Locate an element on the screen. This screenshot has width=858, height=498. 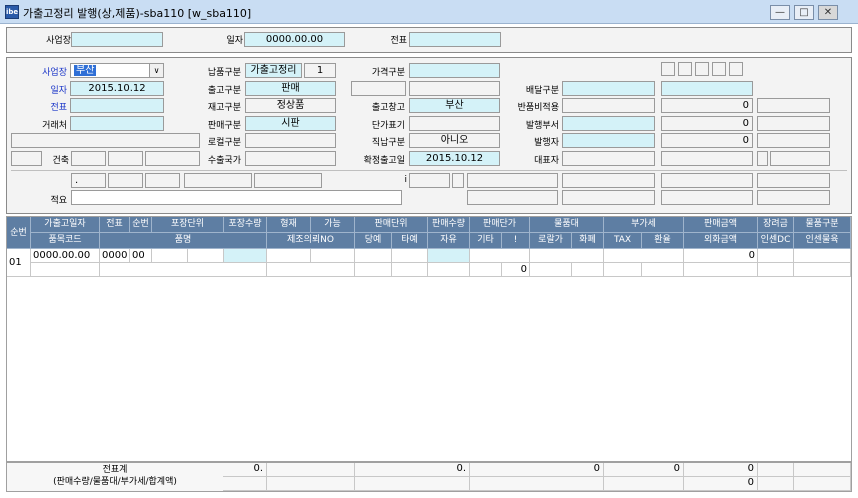
header-goods: 물품대 is located at coordinates (567, 225).